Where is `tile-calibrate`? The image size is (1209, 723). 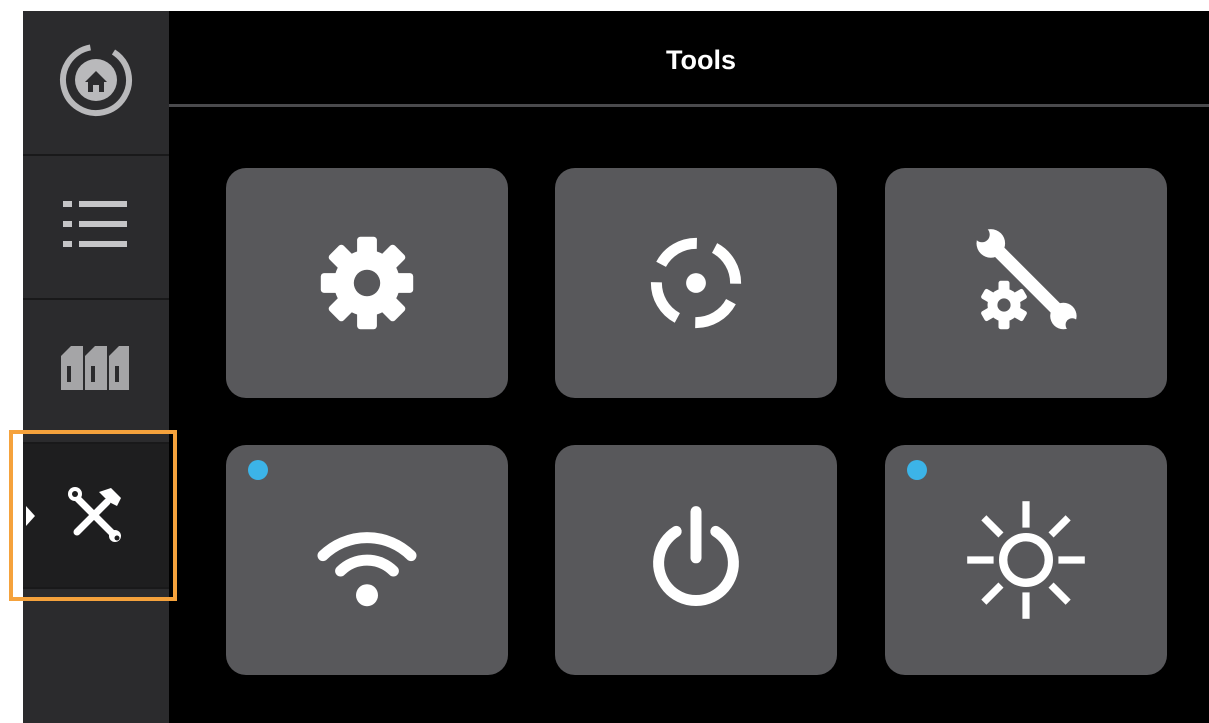
tile-calibrate is located at coordinates (696, 283).